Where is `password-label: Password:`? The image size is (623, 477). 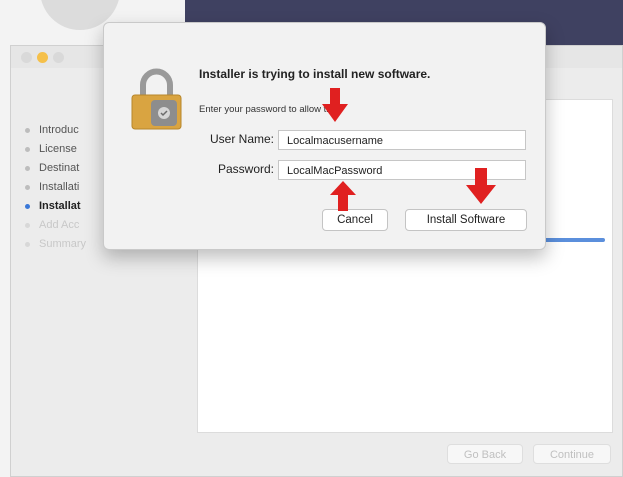
password-label: Password: is located at coordinates (245, 169).